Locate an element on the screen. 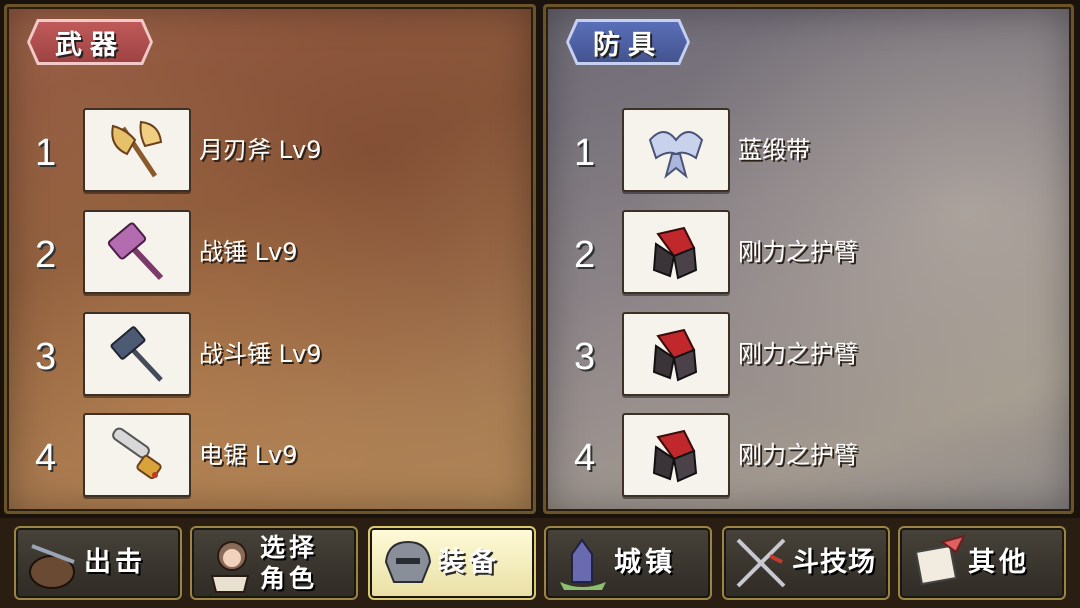 The height and width of the screenshot is (608, 1080). arena-button: 斗技场 is located at coordinates (806, 563).